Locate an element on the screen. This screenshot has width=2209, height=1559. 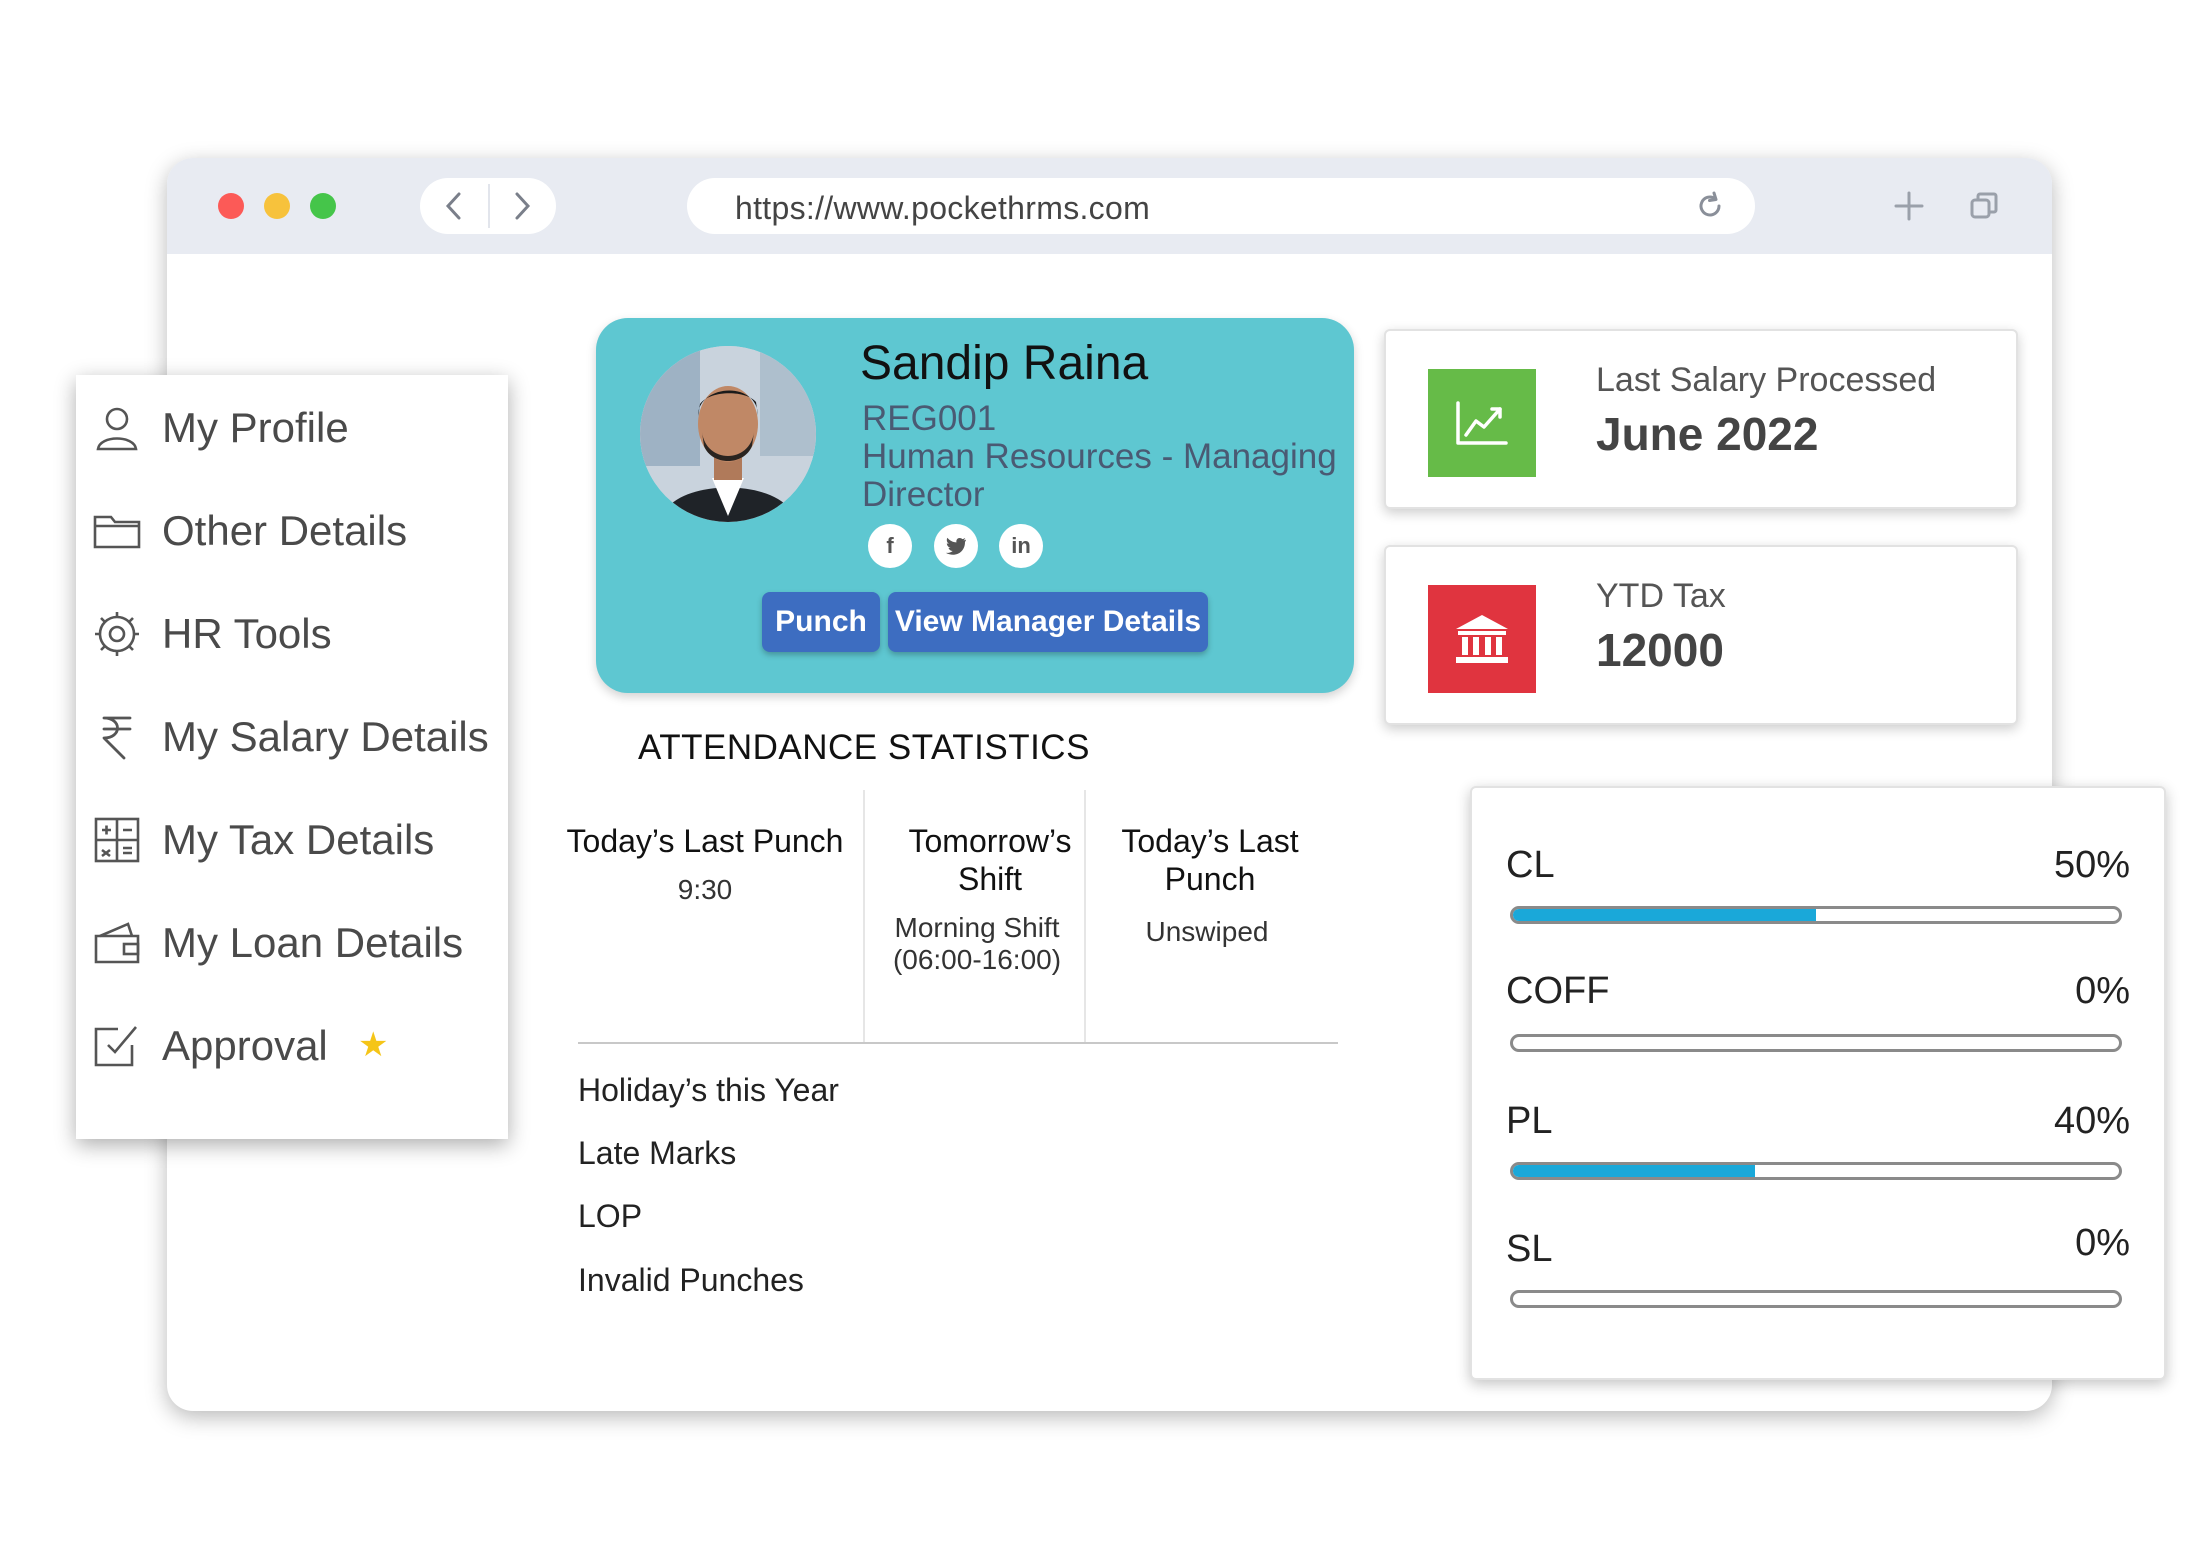
attendance-col-today-last-punch: Today’s Last Punch Unswiped is located at coordinates (1210, 885).